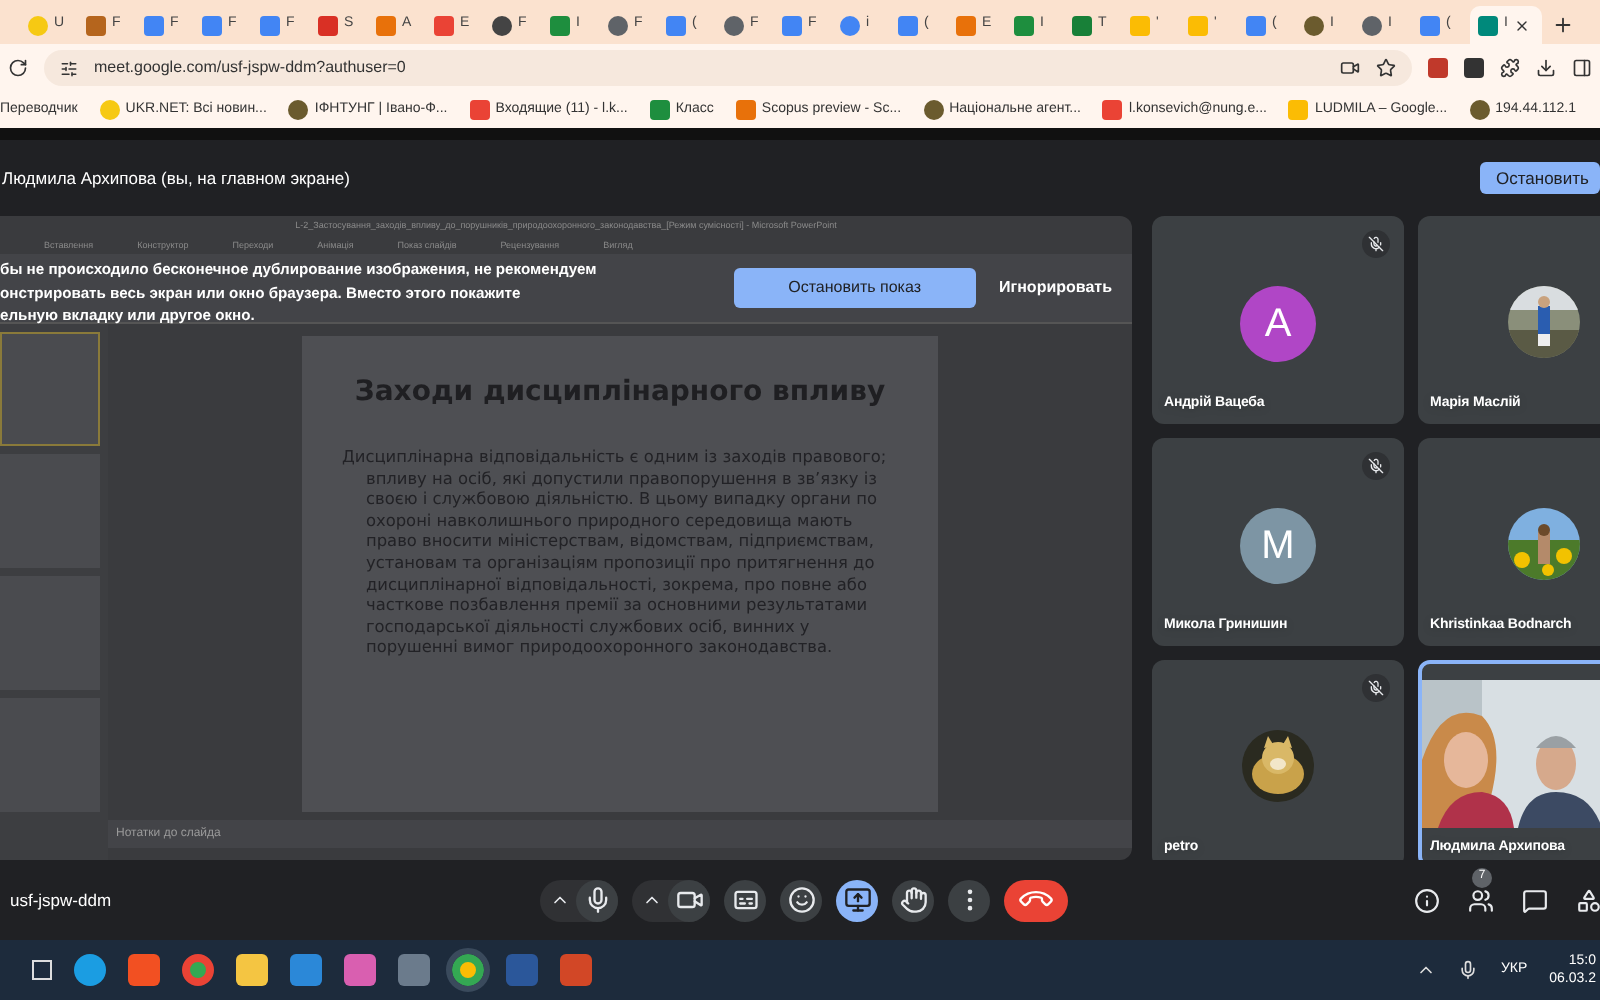 This screenshot has height=1000, width=1600. What do you see at coordinates (1386, 68) in the screenshot?
I see `bookmark-star-icon` at bounding box center [1386, 68].